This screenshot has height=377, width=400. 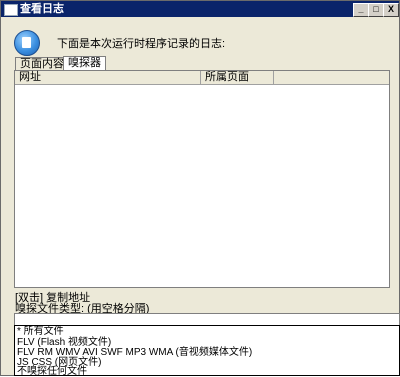 I want to click on column-header-page: 所属页面, so click(x=237, y=77).